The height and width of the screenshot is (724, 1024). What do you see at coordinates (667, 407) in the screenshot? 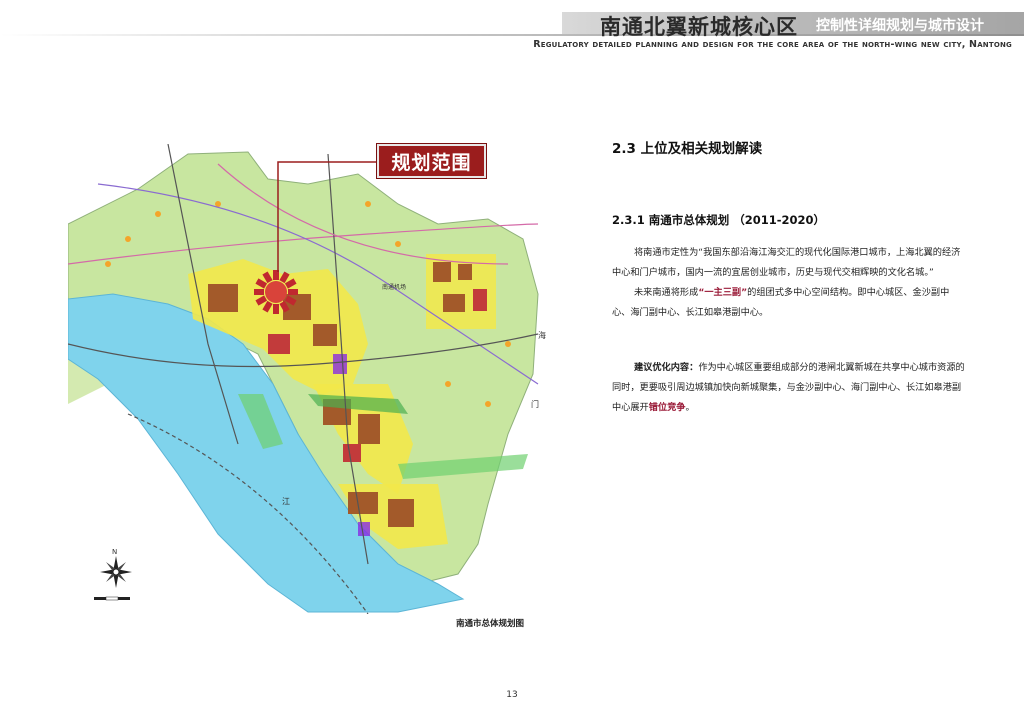
I see `paragraph-3-highlight: 错位竞争` at bounding box center [667, 407].